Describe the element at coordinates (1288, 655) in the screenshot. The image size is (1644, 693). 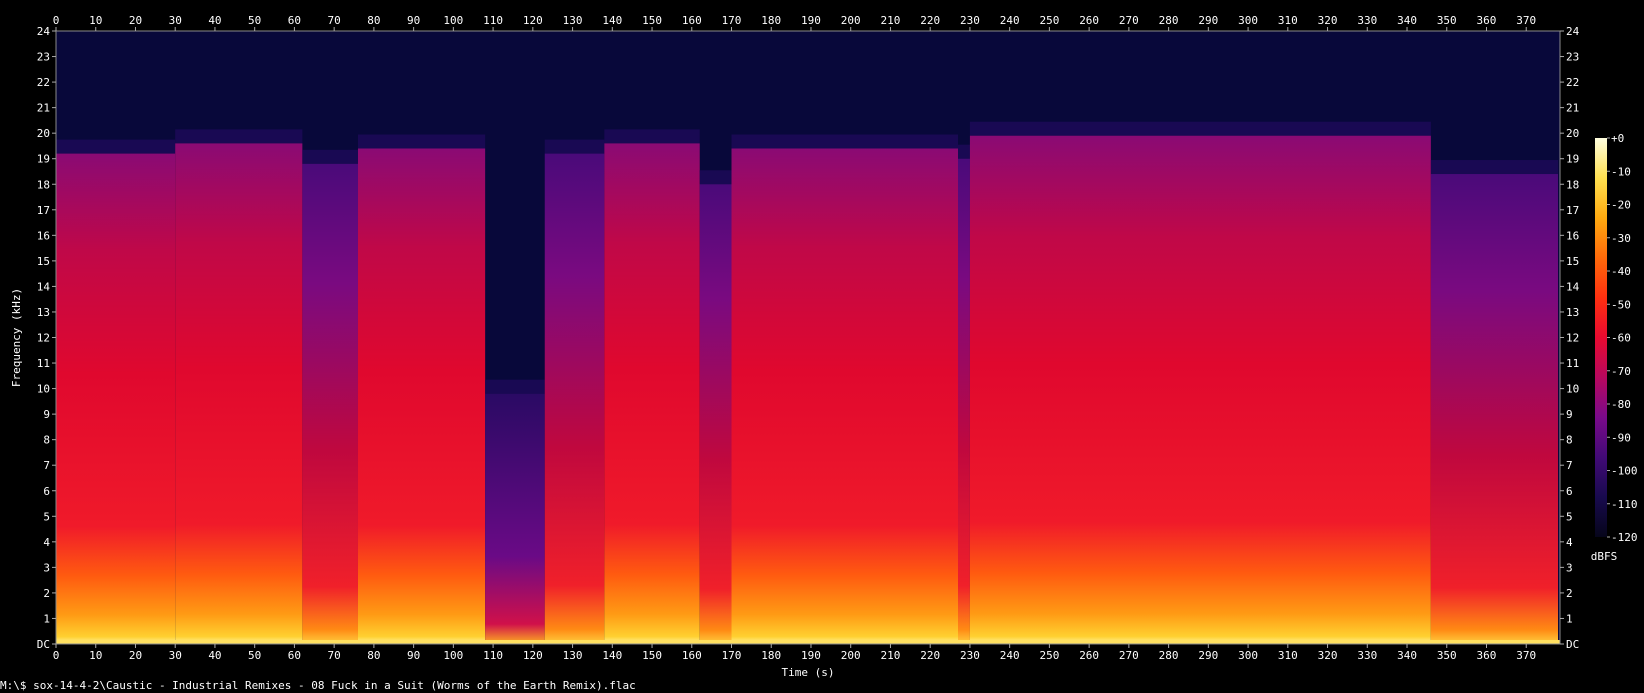
I see `x-tick-label-bottom: 310` at that location.